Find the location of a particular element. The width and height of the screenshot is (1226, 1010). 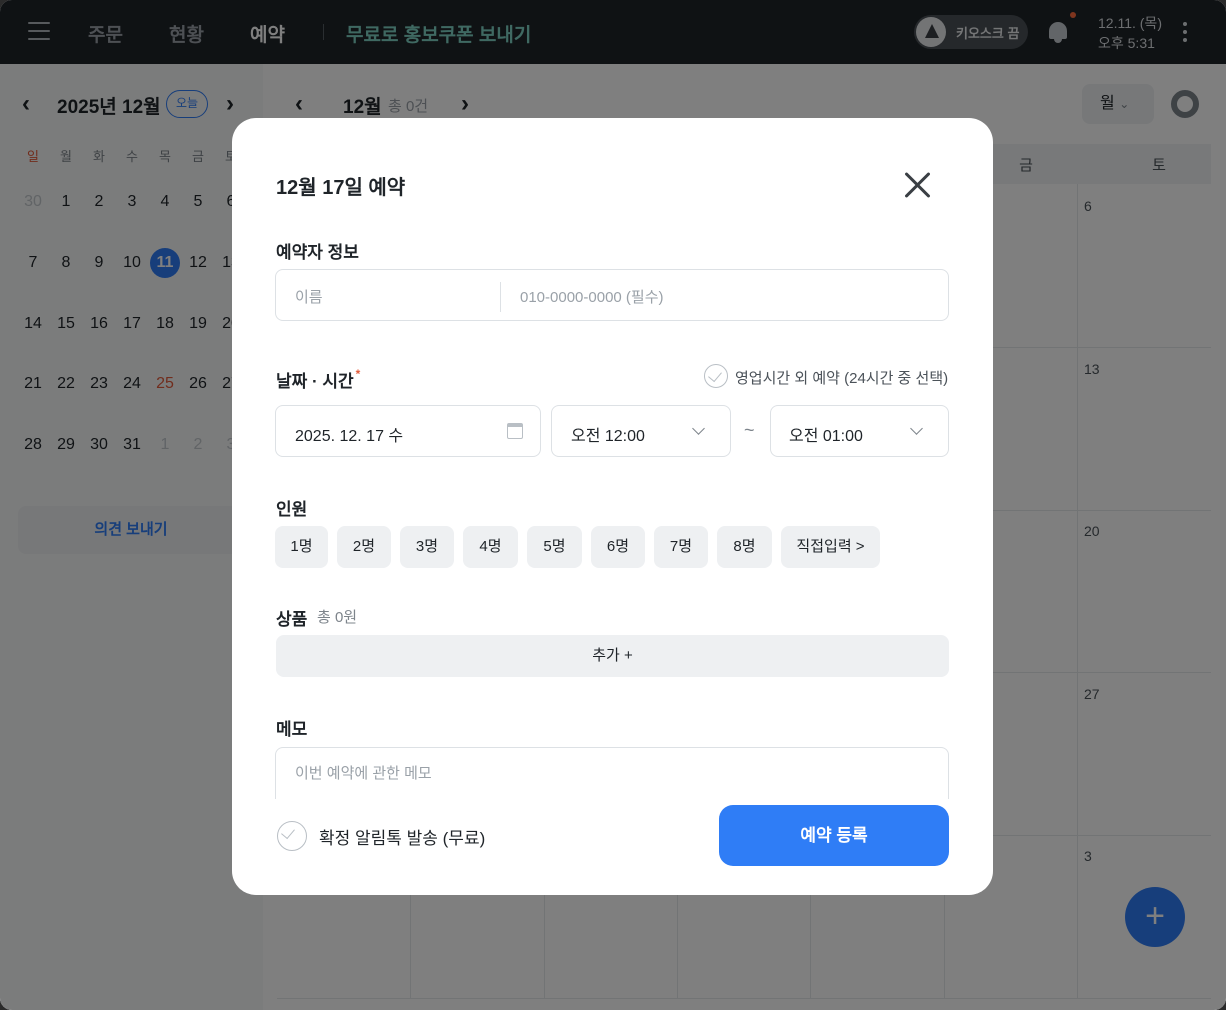

people-option: 7명 is located at coordinates (681, 547).